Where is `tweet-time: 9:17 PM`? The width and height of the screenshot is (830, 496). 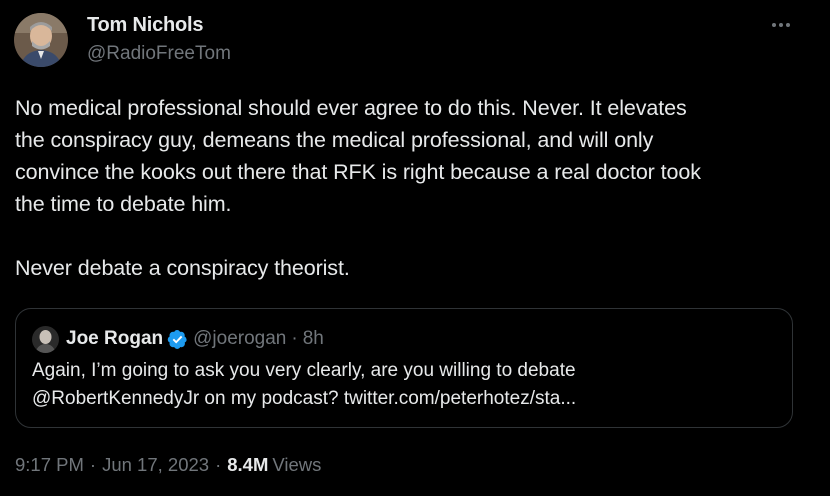 tweet-time: 9:17 PM is located at coordinates (49, 465).